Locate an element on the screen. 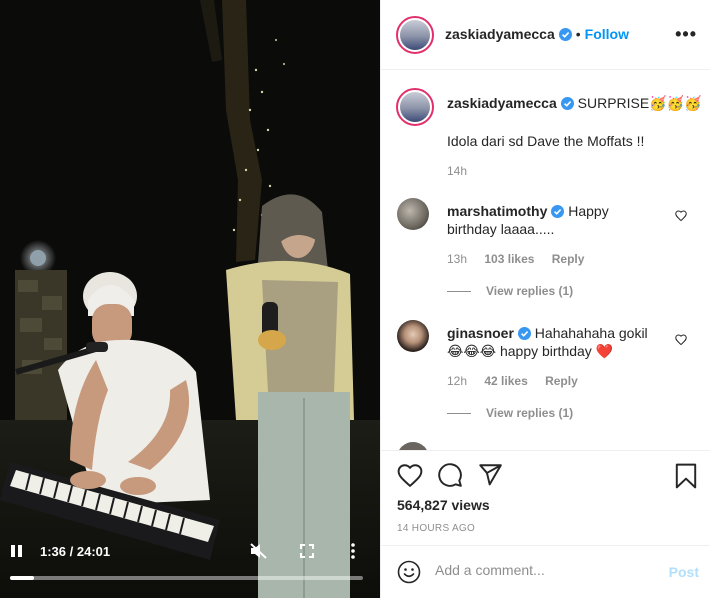  comment-meta: 12h 42 likes Reply is located at coordinates (512, 381).